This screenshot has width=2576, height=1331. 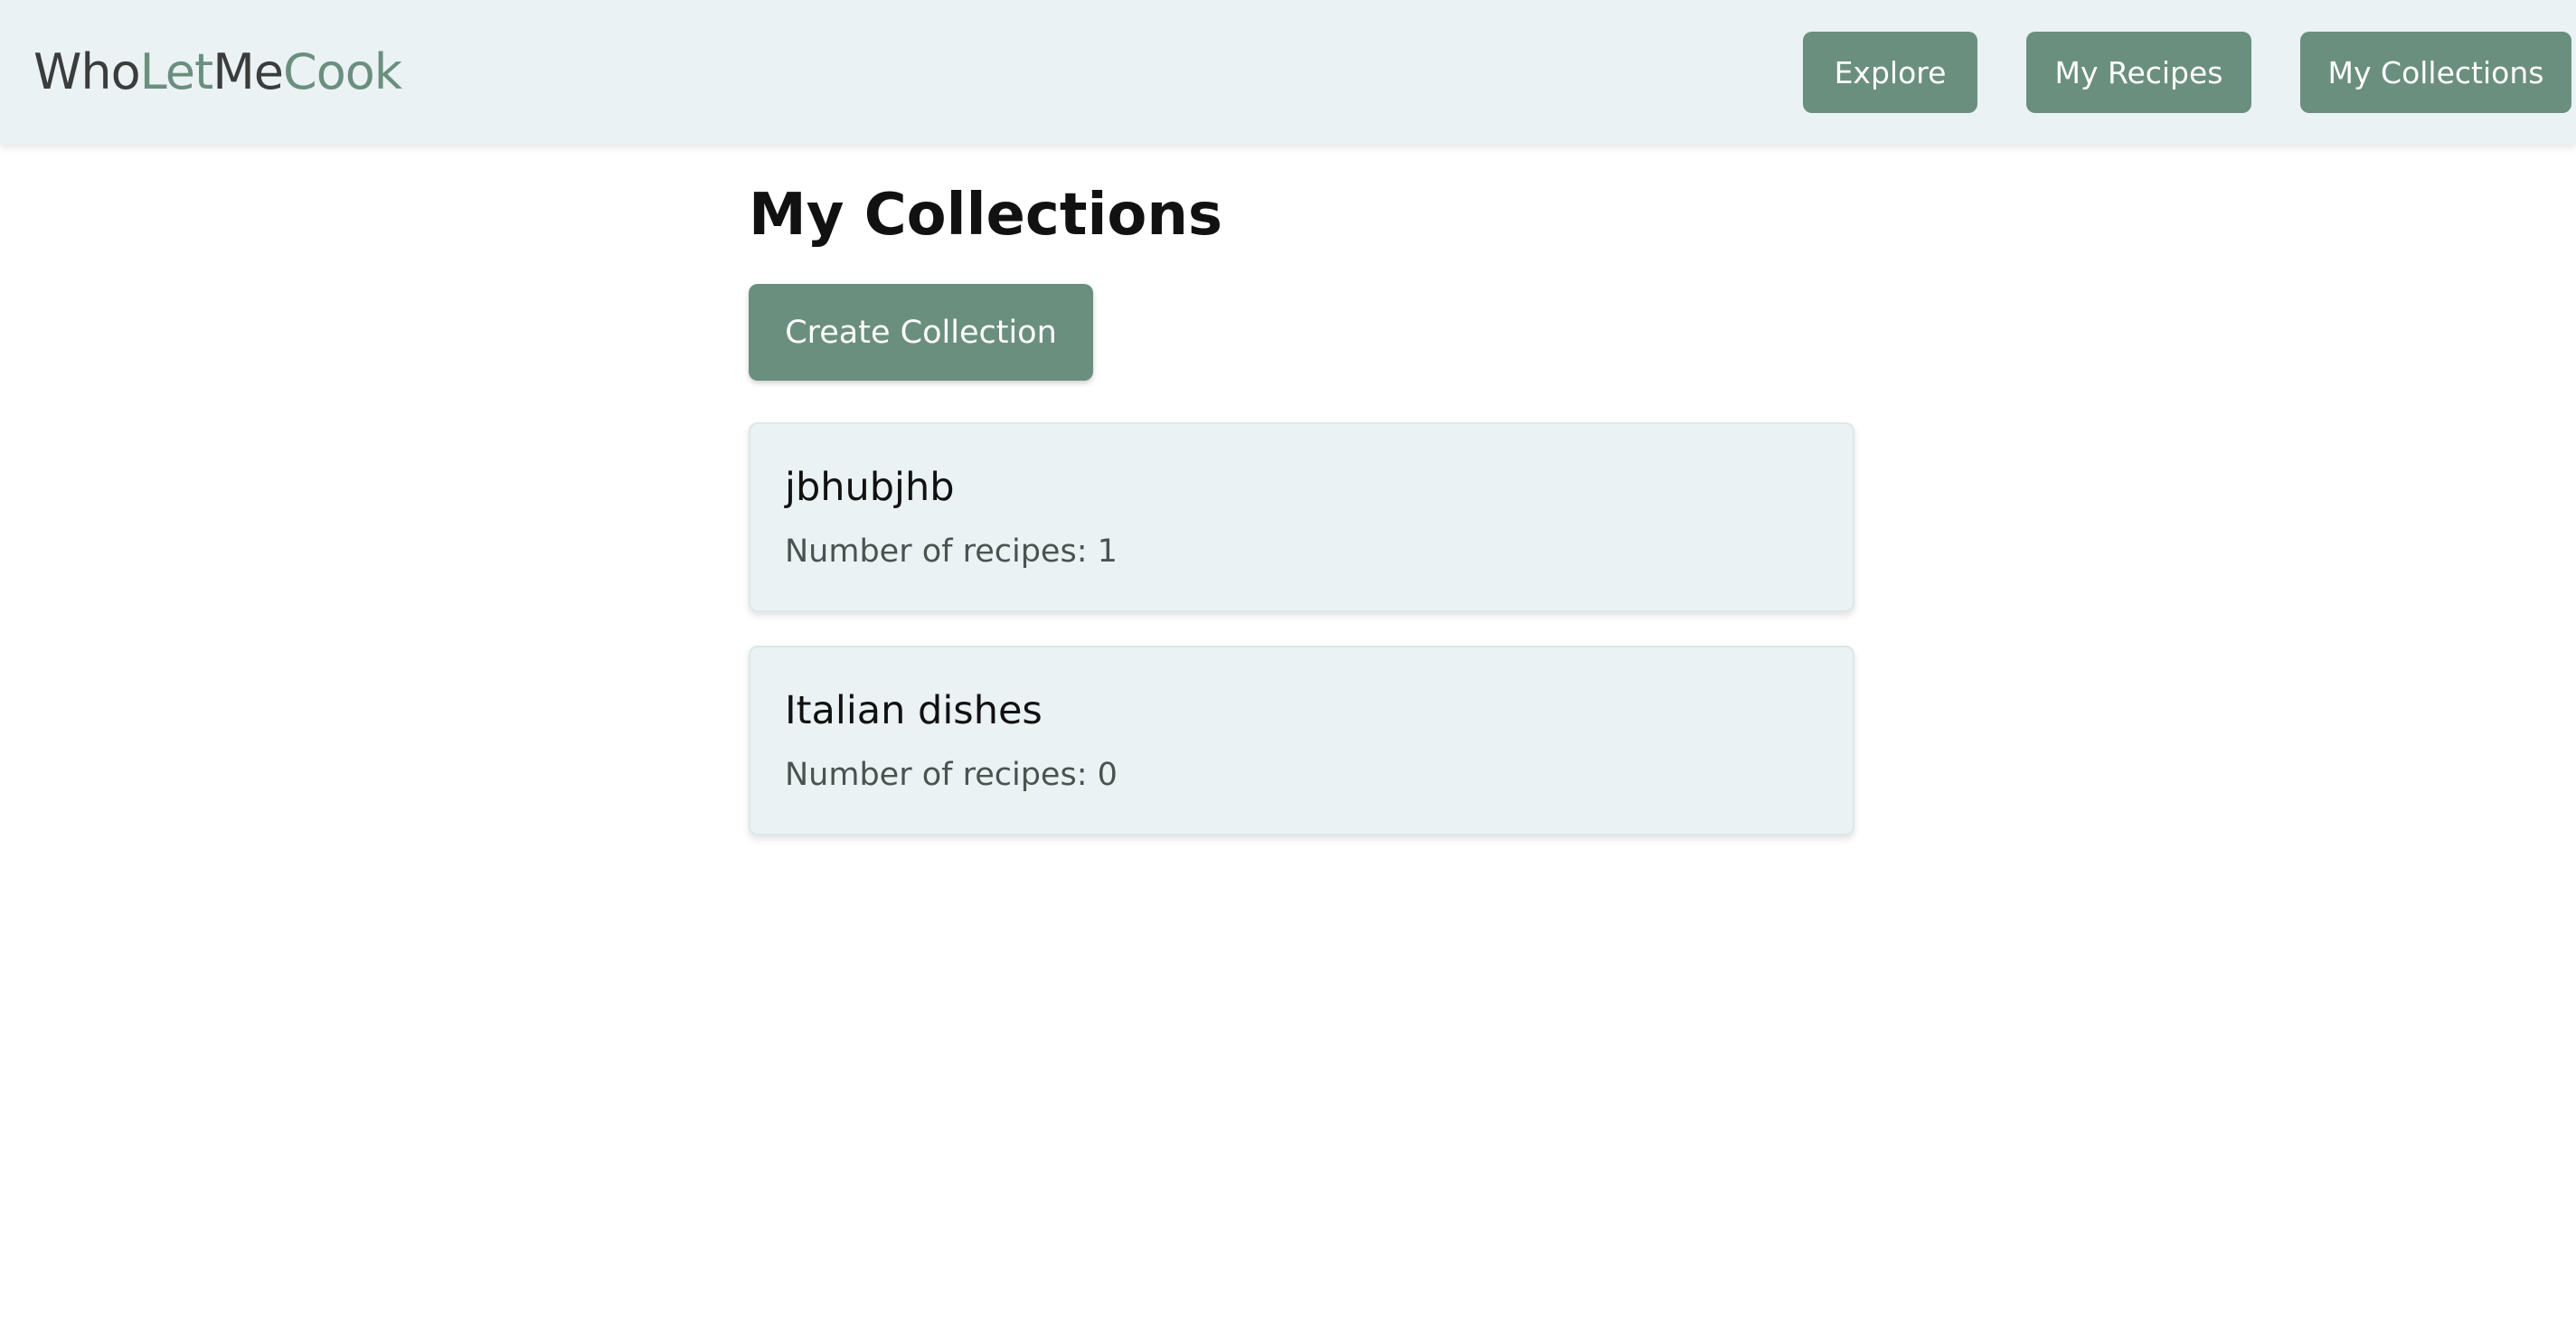 What do you see at coordinates (342, 71) in the screenshot?
I see `logo-text-cook: Cook` at bounding box center [342, 71].